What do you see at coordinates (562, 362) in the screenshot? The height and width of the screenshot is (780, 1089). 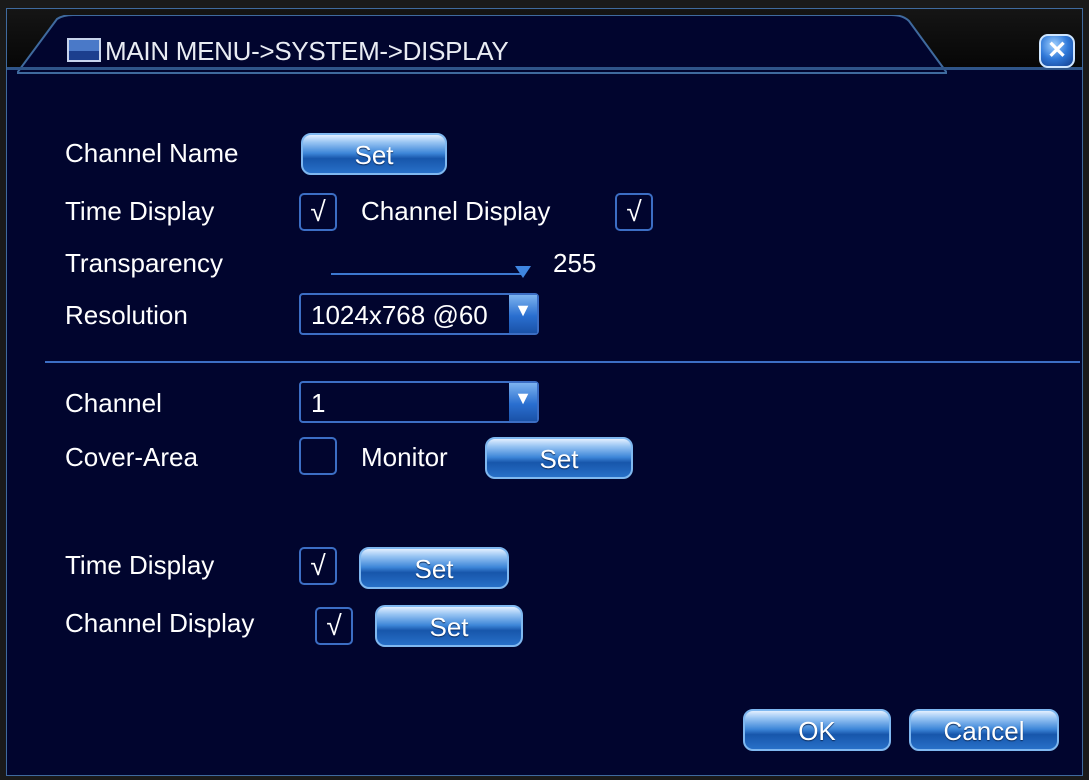 I see `section-divider` at bounding box center [562, 362].